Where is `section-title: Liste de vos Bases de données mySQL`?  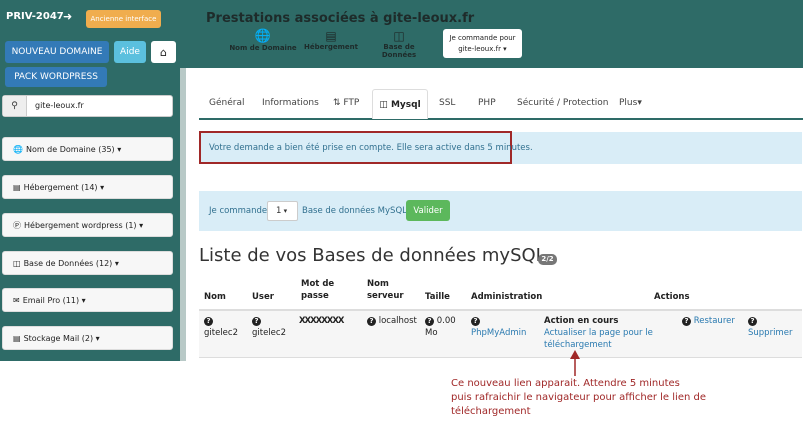 section-title: Liste de vos Bases de données mySQL is located at coordinates (372, 255).